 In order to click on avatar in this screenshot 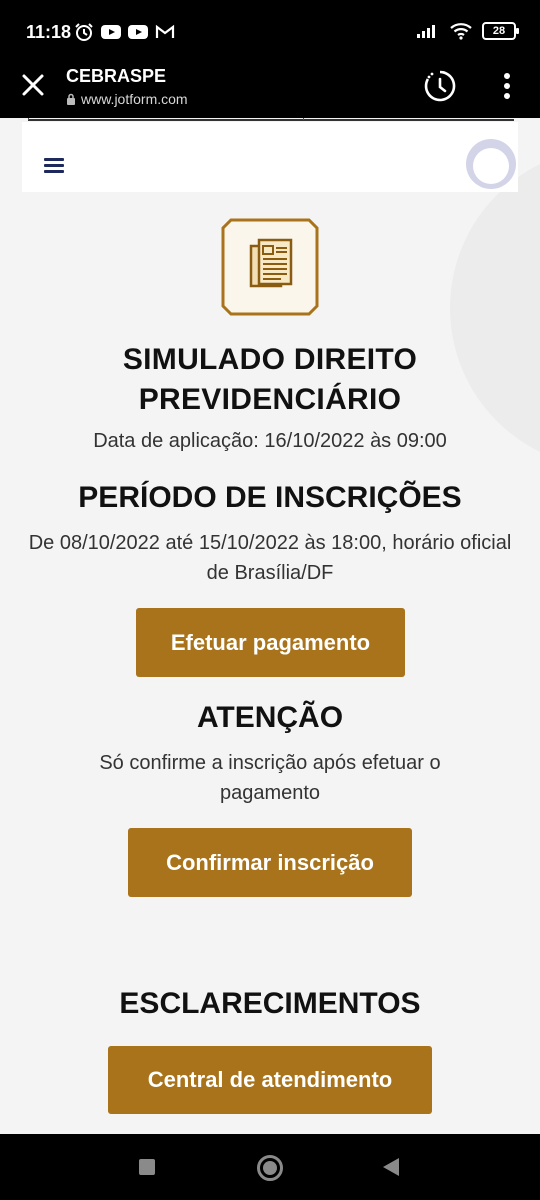, I will do `click(491, 164)`.